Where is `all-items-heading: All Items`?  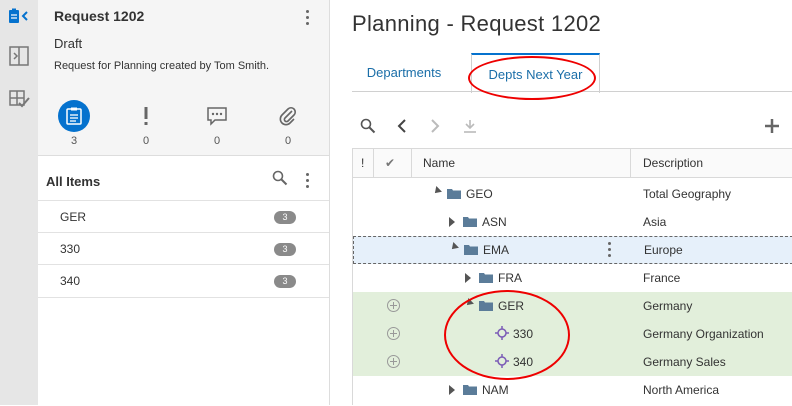
all-items-heading: All Items is located at coordinates (73, 181).